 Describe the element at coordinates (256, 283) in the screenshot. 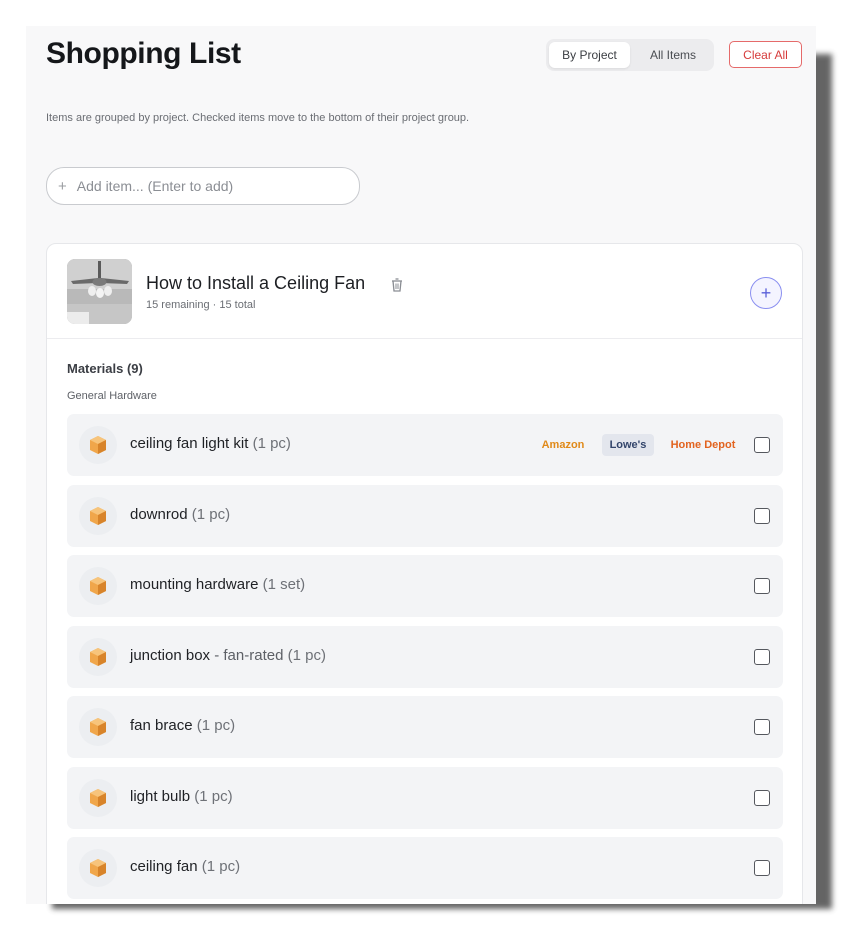

I see `project-title: How to Install a Ceiling Fan` at that location.